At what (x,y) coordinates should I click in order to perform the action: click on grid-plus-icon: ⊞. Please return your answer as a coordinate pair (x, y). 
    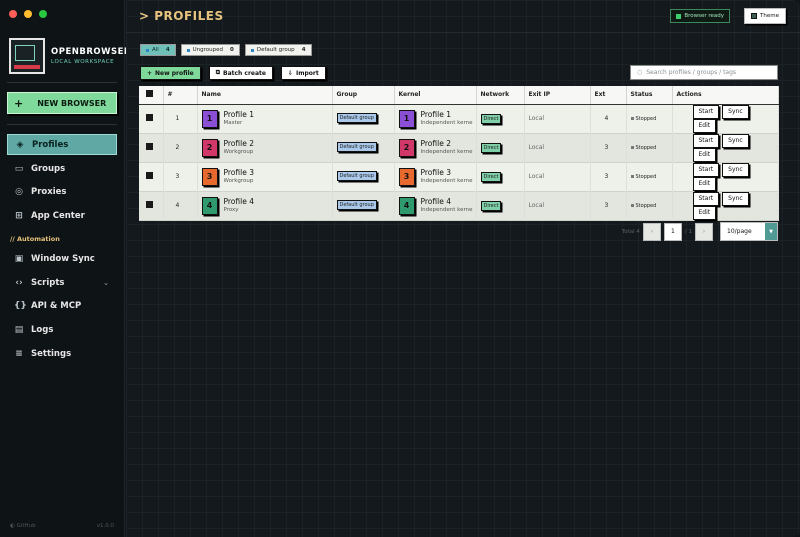
    Looking at the image, I should click on (19, 215).